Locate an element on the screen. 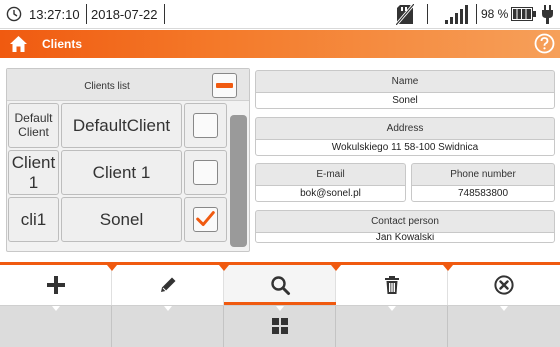 This screenshot has height=347, width=560. client-short-name: Default Client is located at coordinates (33, 125).